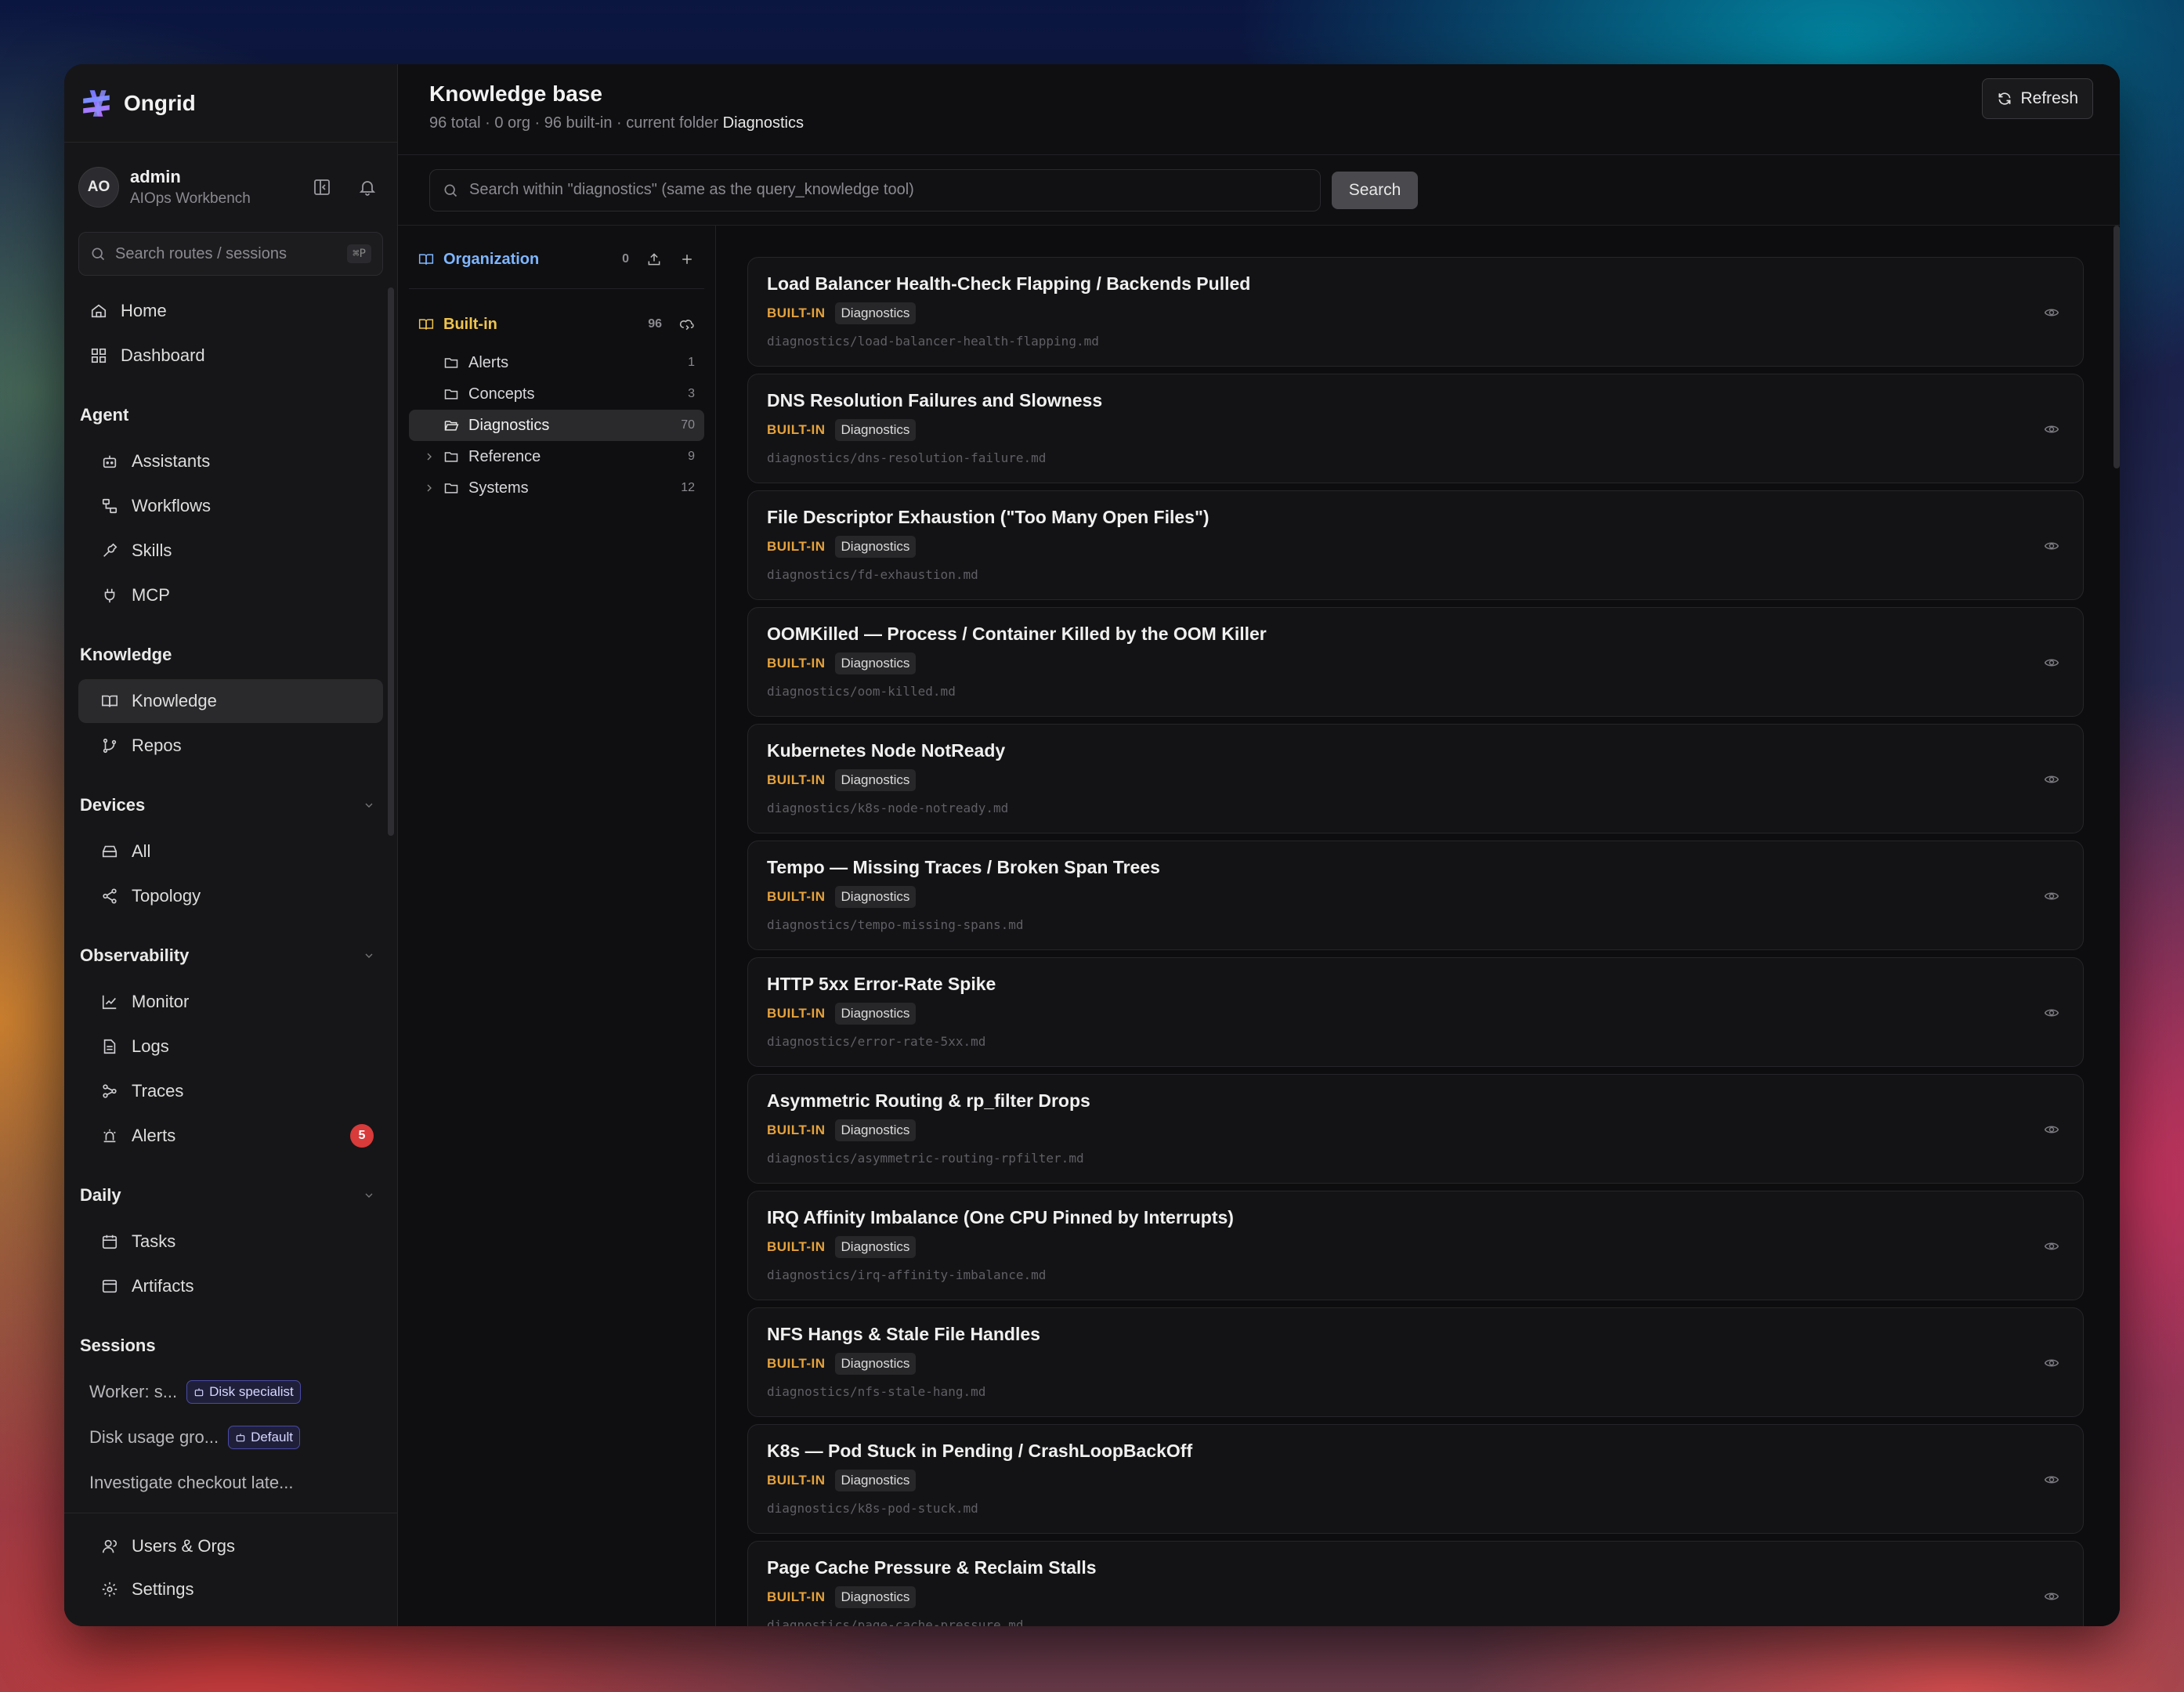 Image resolution: width=2184 pixels, height=1692 pixels. Describe the element at coordinates (556, 363) in the screenshot. I see `folder-alerts: Alerts 1` at that location.